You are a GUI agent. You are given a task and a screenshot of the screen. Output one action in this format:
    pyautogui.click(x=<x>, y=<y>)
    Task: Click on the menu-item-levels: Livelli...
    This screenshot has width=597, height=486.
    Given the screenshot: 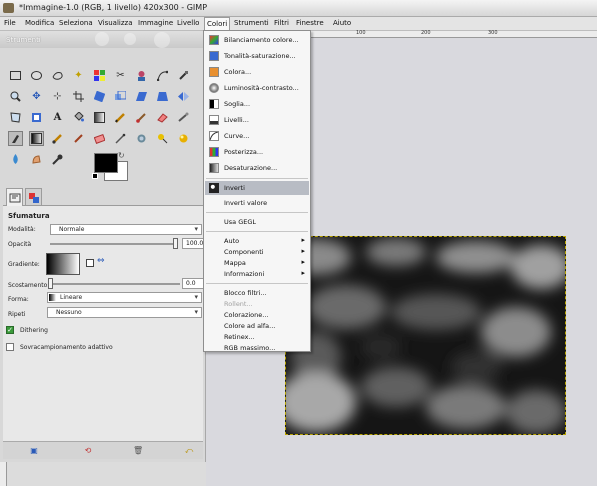 What is the action you would take?
    pyautogui.click(x=257, y=120)
    